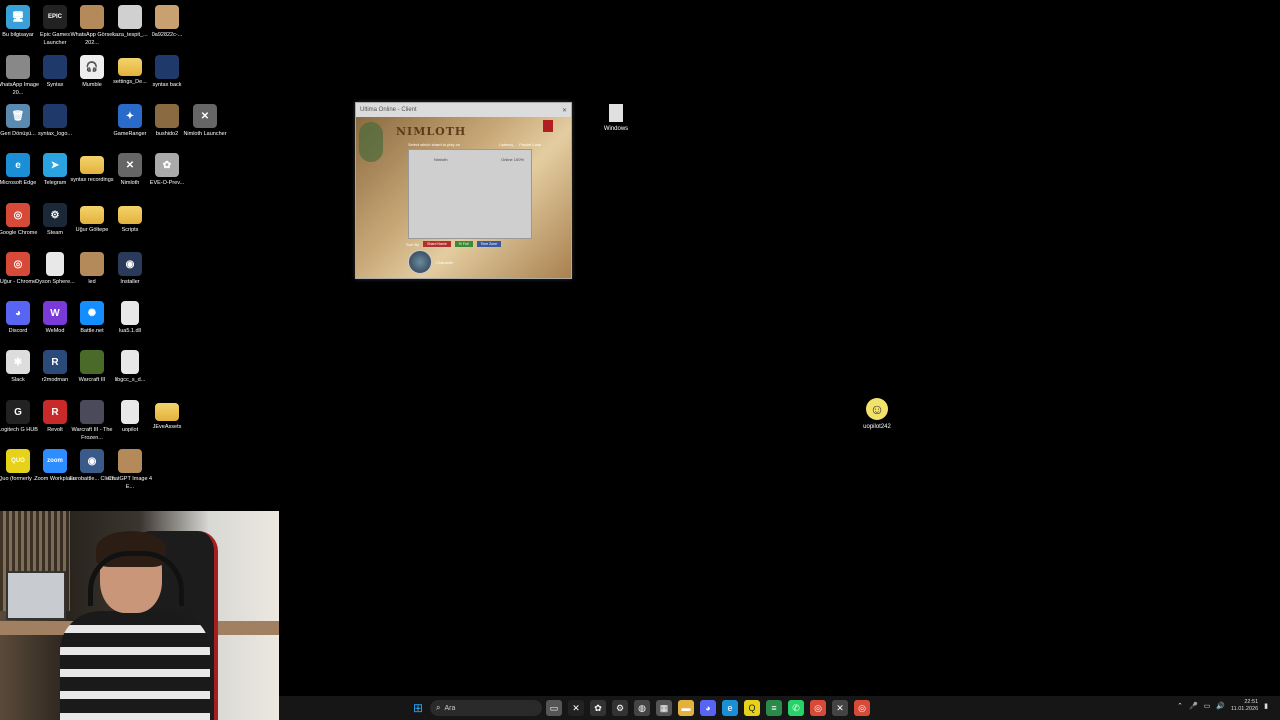 The height and width of the screenshot is (720, 1280). Describe the element at coordinates (92, 269) in the screenshot. I see `desktop-shortcut: led` at that location.